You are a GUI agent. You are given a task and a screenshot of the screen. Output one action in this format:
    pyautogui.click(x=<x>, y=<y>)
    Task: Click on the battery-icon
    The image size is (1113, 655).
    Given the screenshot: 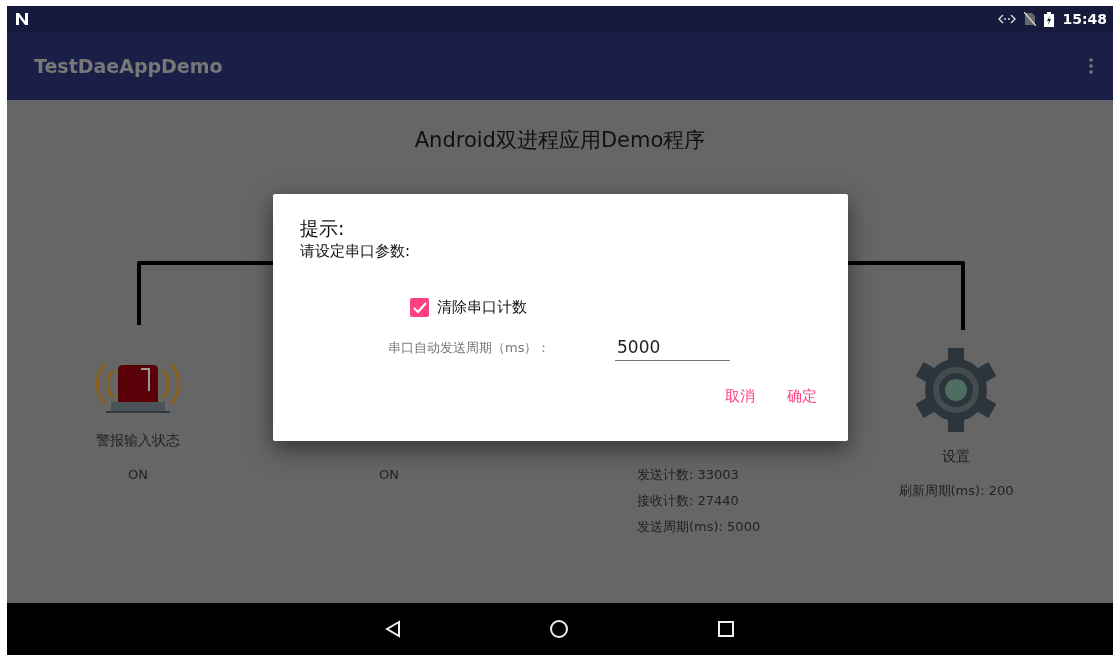 What is the action you would take?
    pyautogui.click(x=1049, y=19)
    